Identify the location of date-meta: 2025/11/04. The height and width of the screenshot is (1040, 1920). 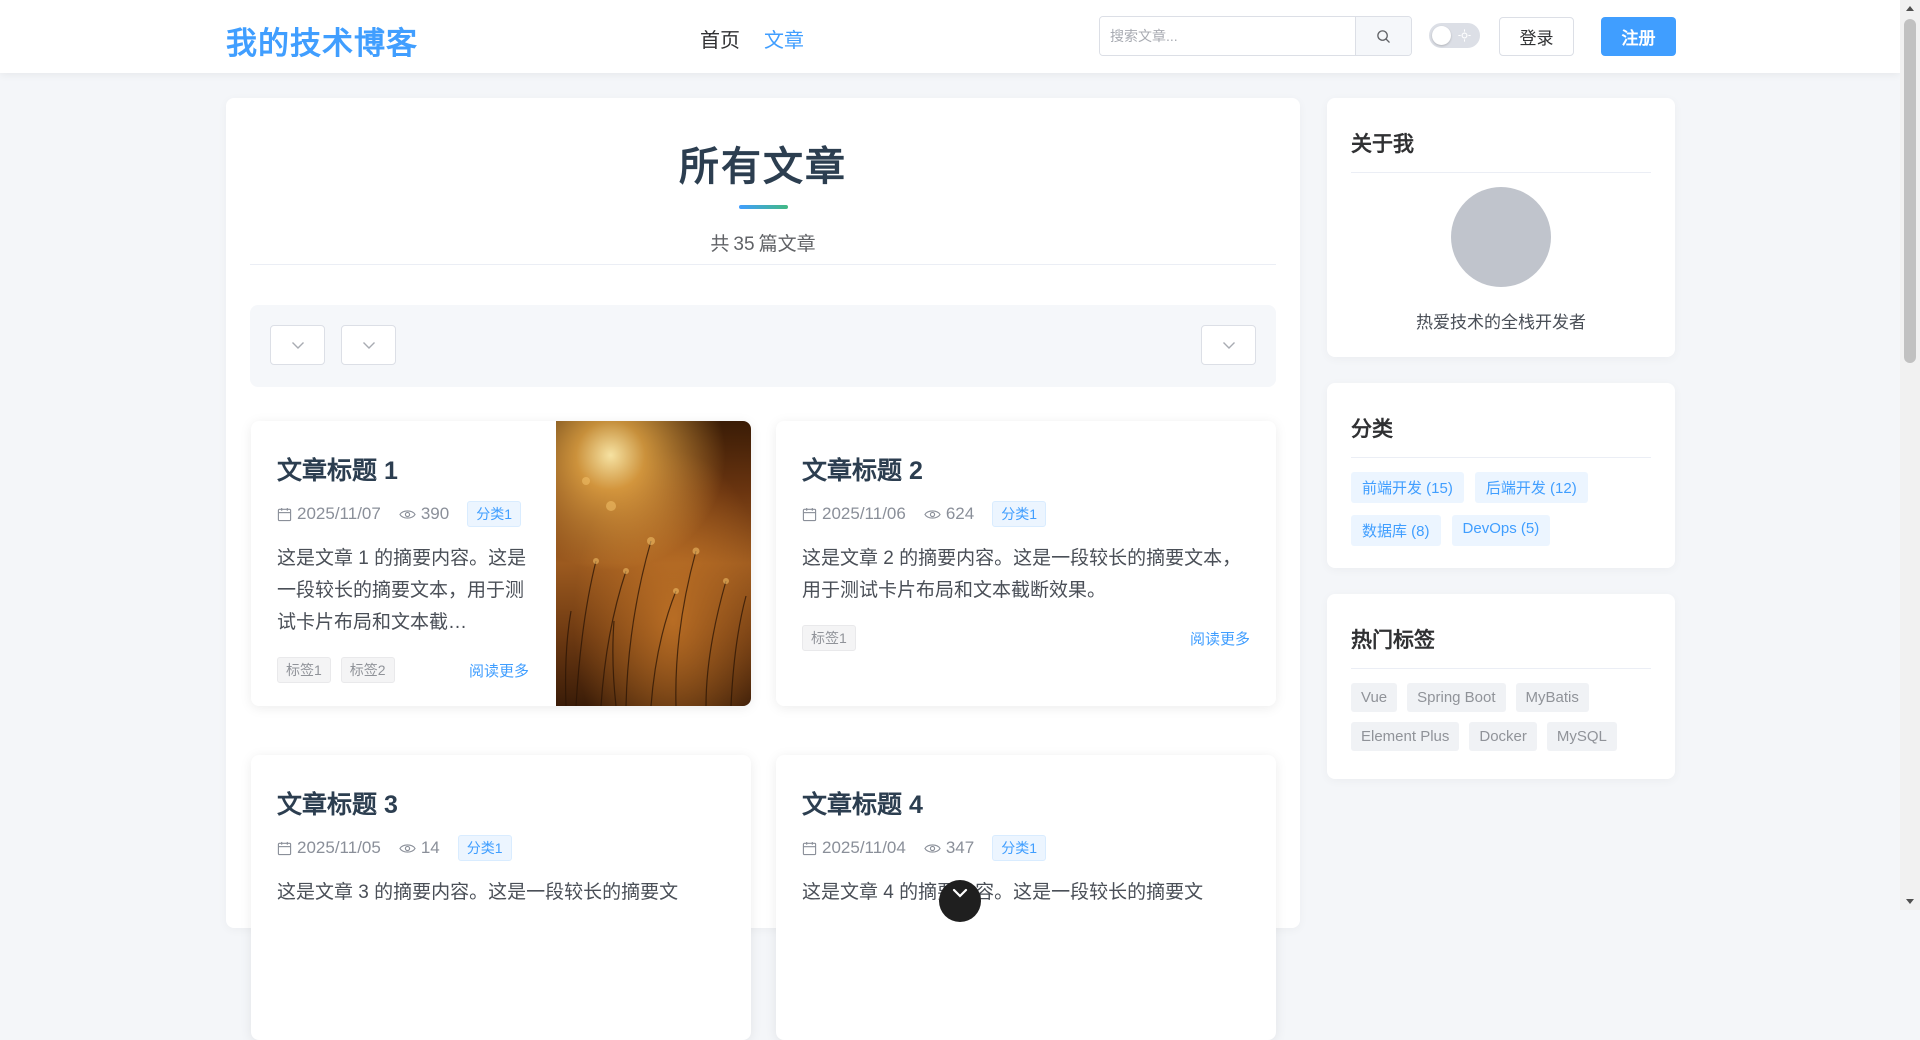
(854, 848).